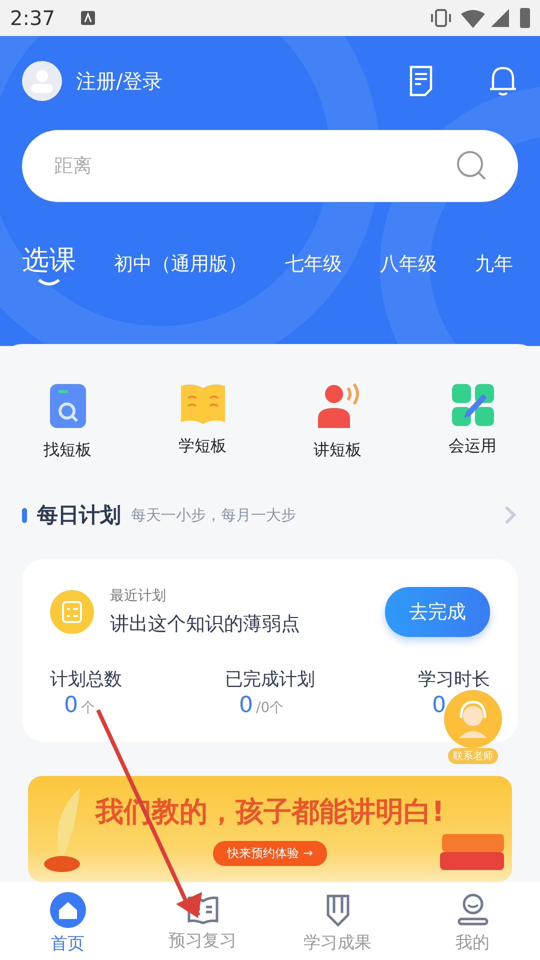  What do you see at coordinates (86, 679) in the screenshot?
I see `stat-label: 计划总数` at bounding box center [86, 679].